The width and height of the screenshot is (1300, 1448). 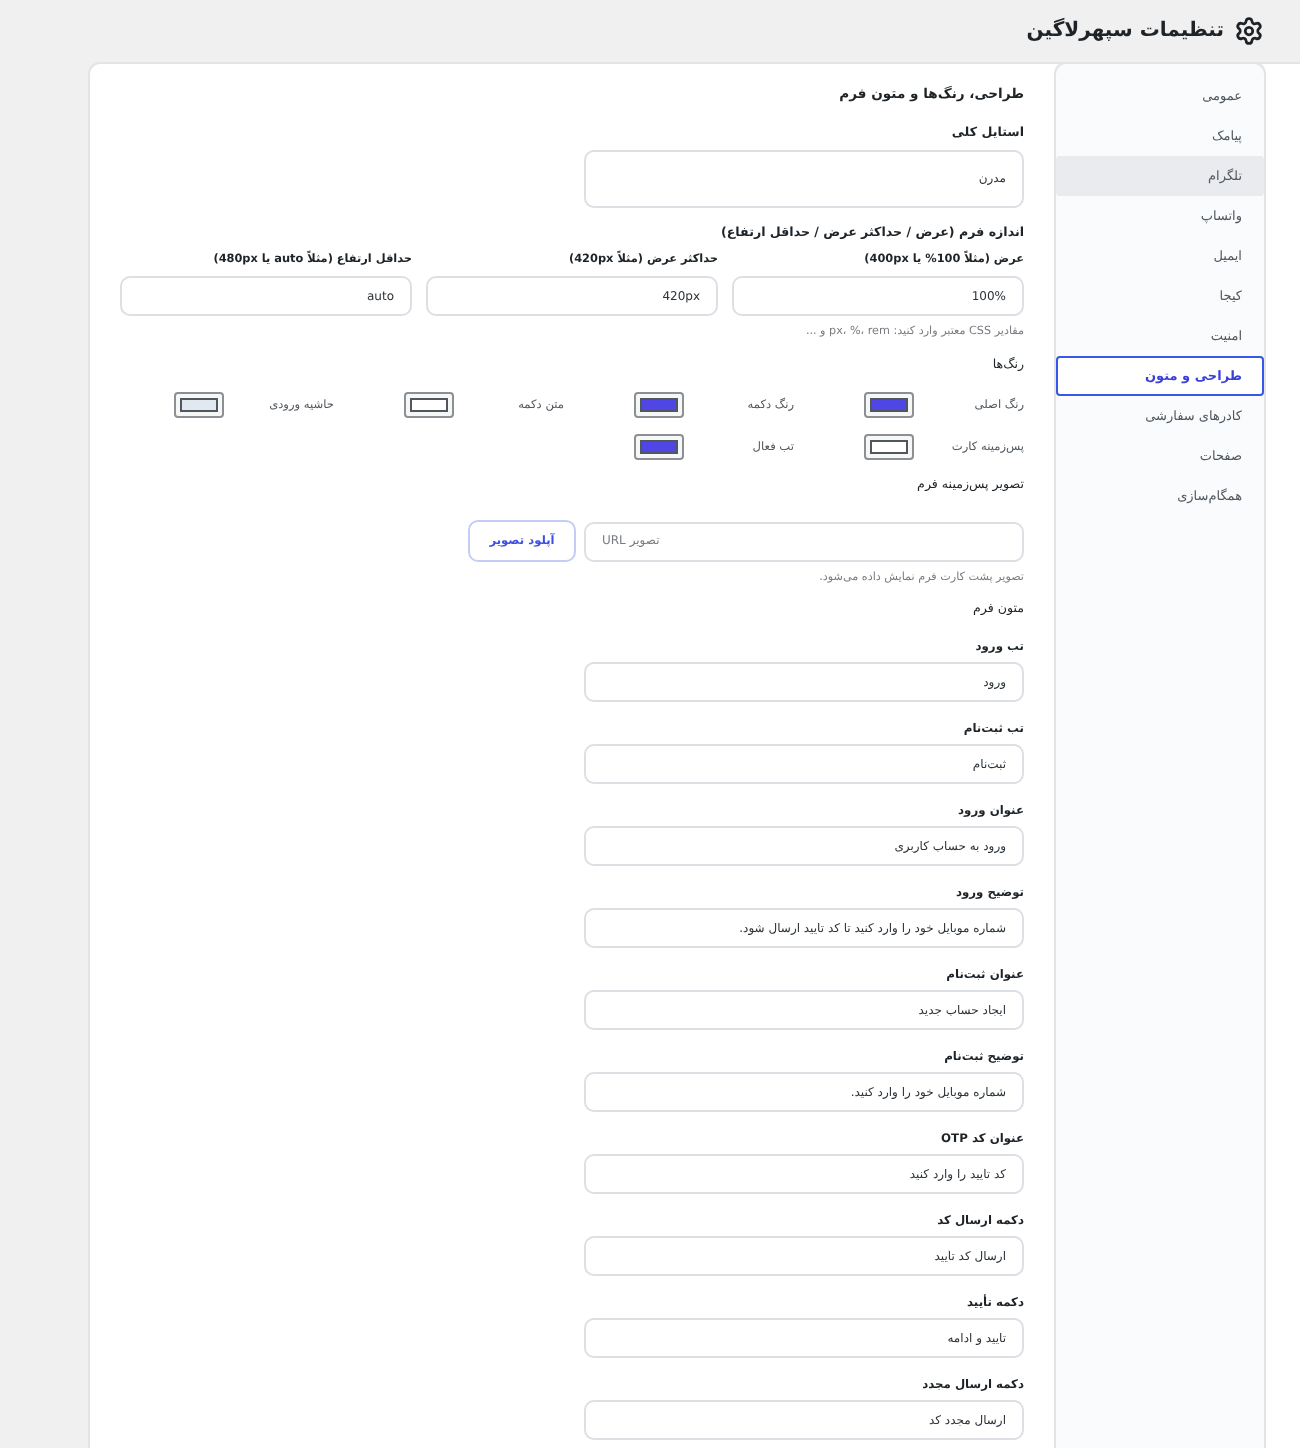 I want to click on settings-icon, so click(x=1249, y=31).